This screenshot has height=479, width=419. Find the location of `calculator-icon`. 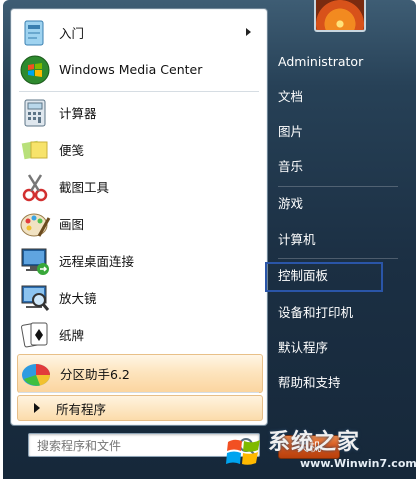

calculator-icon is located at coordinates (35, 113).